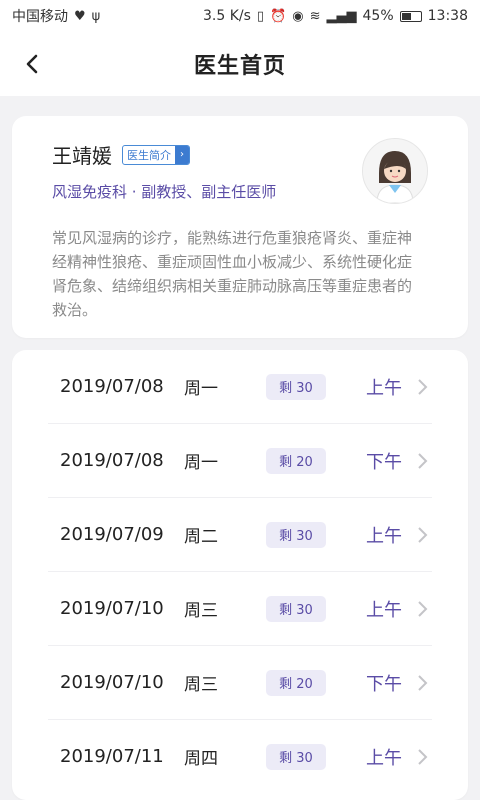 The image size is (480, 800). What do you see at coordinates (240, 461) in the screenshot?
I see `schedule-row: 2019/07/08 周一 剩 20 下午` at bounding box center [240, 461].